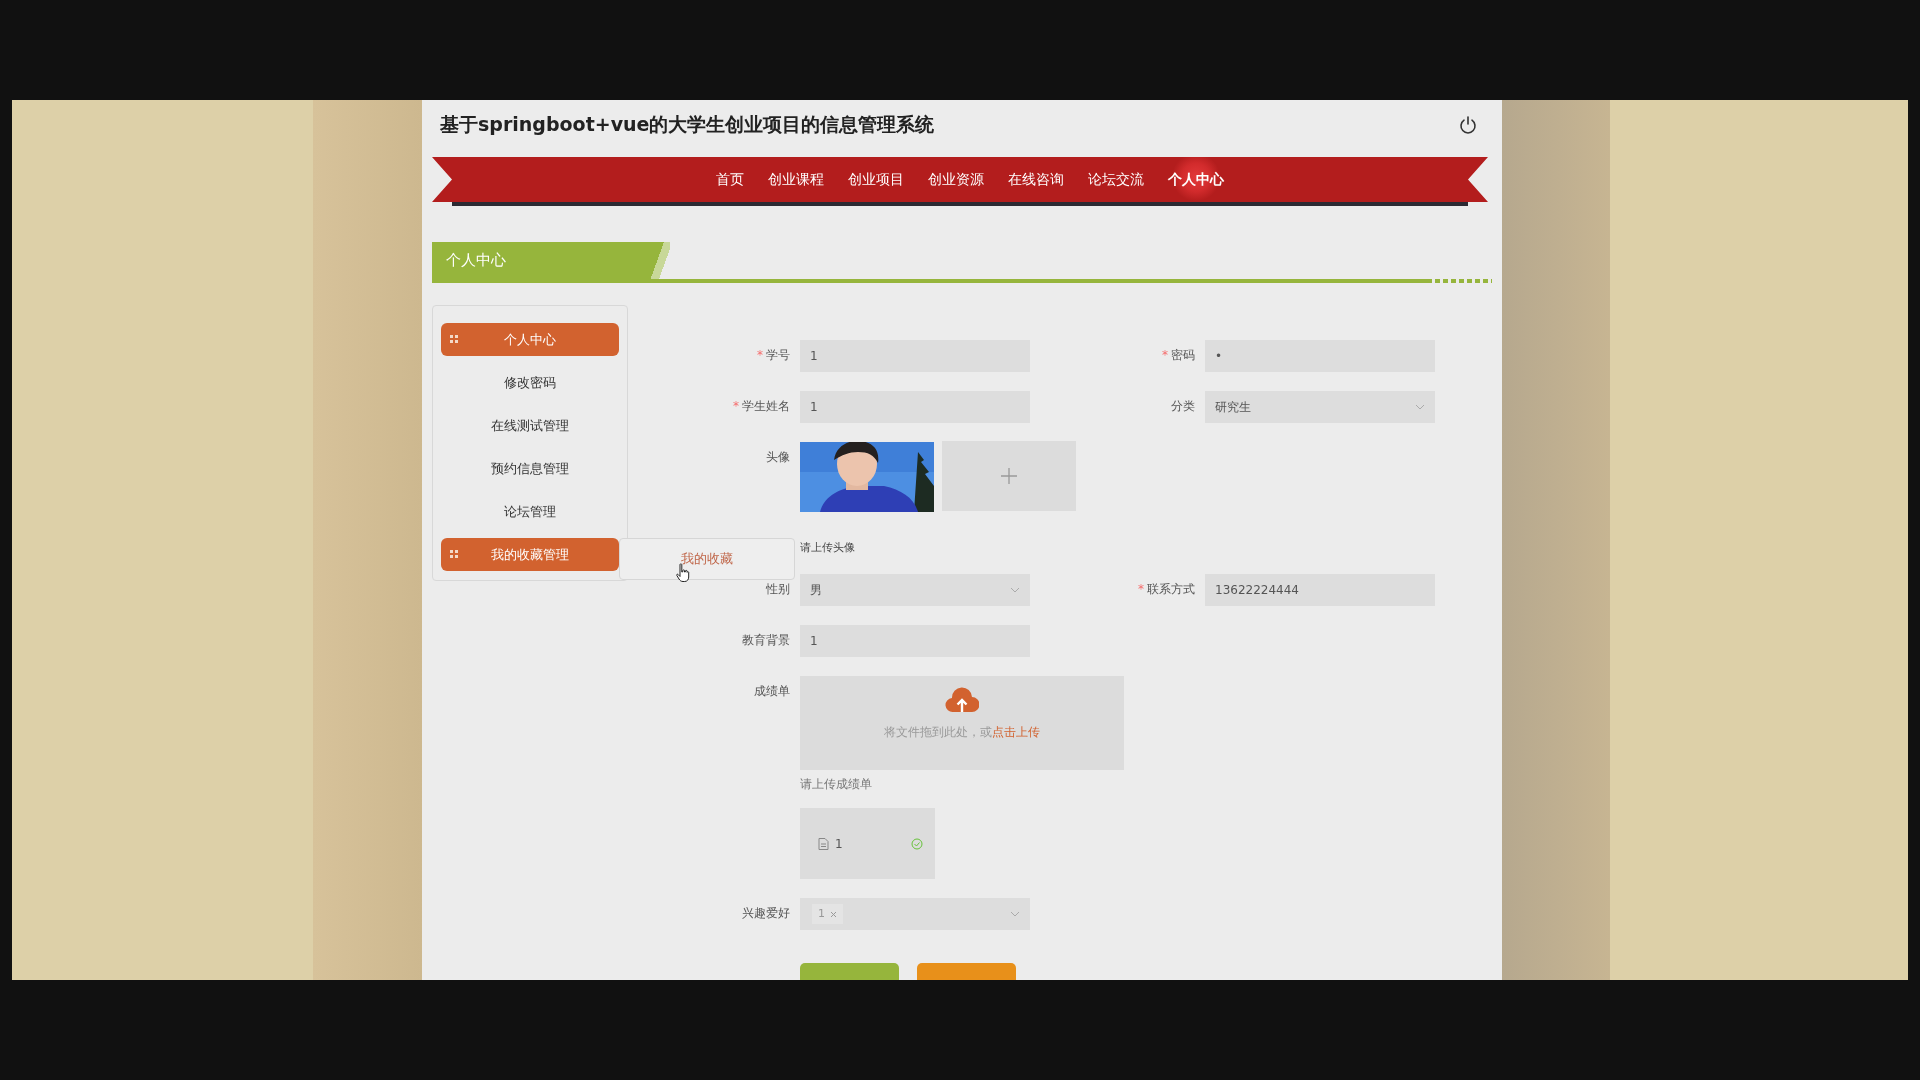 The height and width of the screenshot is (1080, 1920). What do you see at coordinates (551, 260) in the screenshot?
I see `section-title: 个人中心` at bounding box center [551, 260].